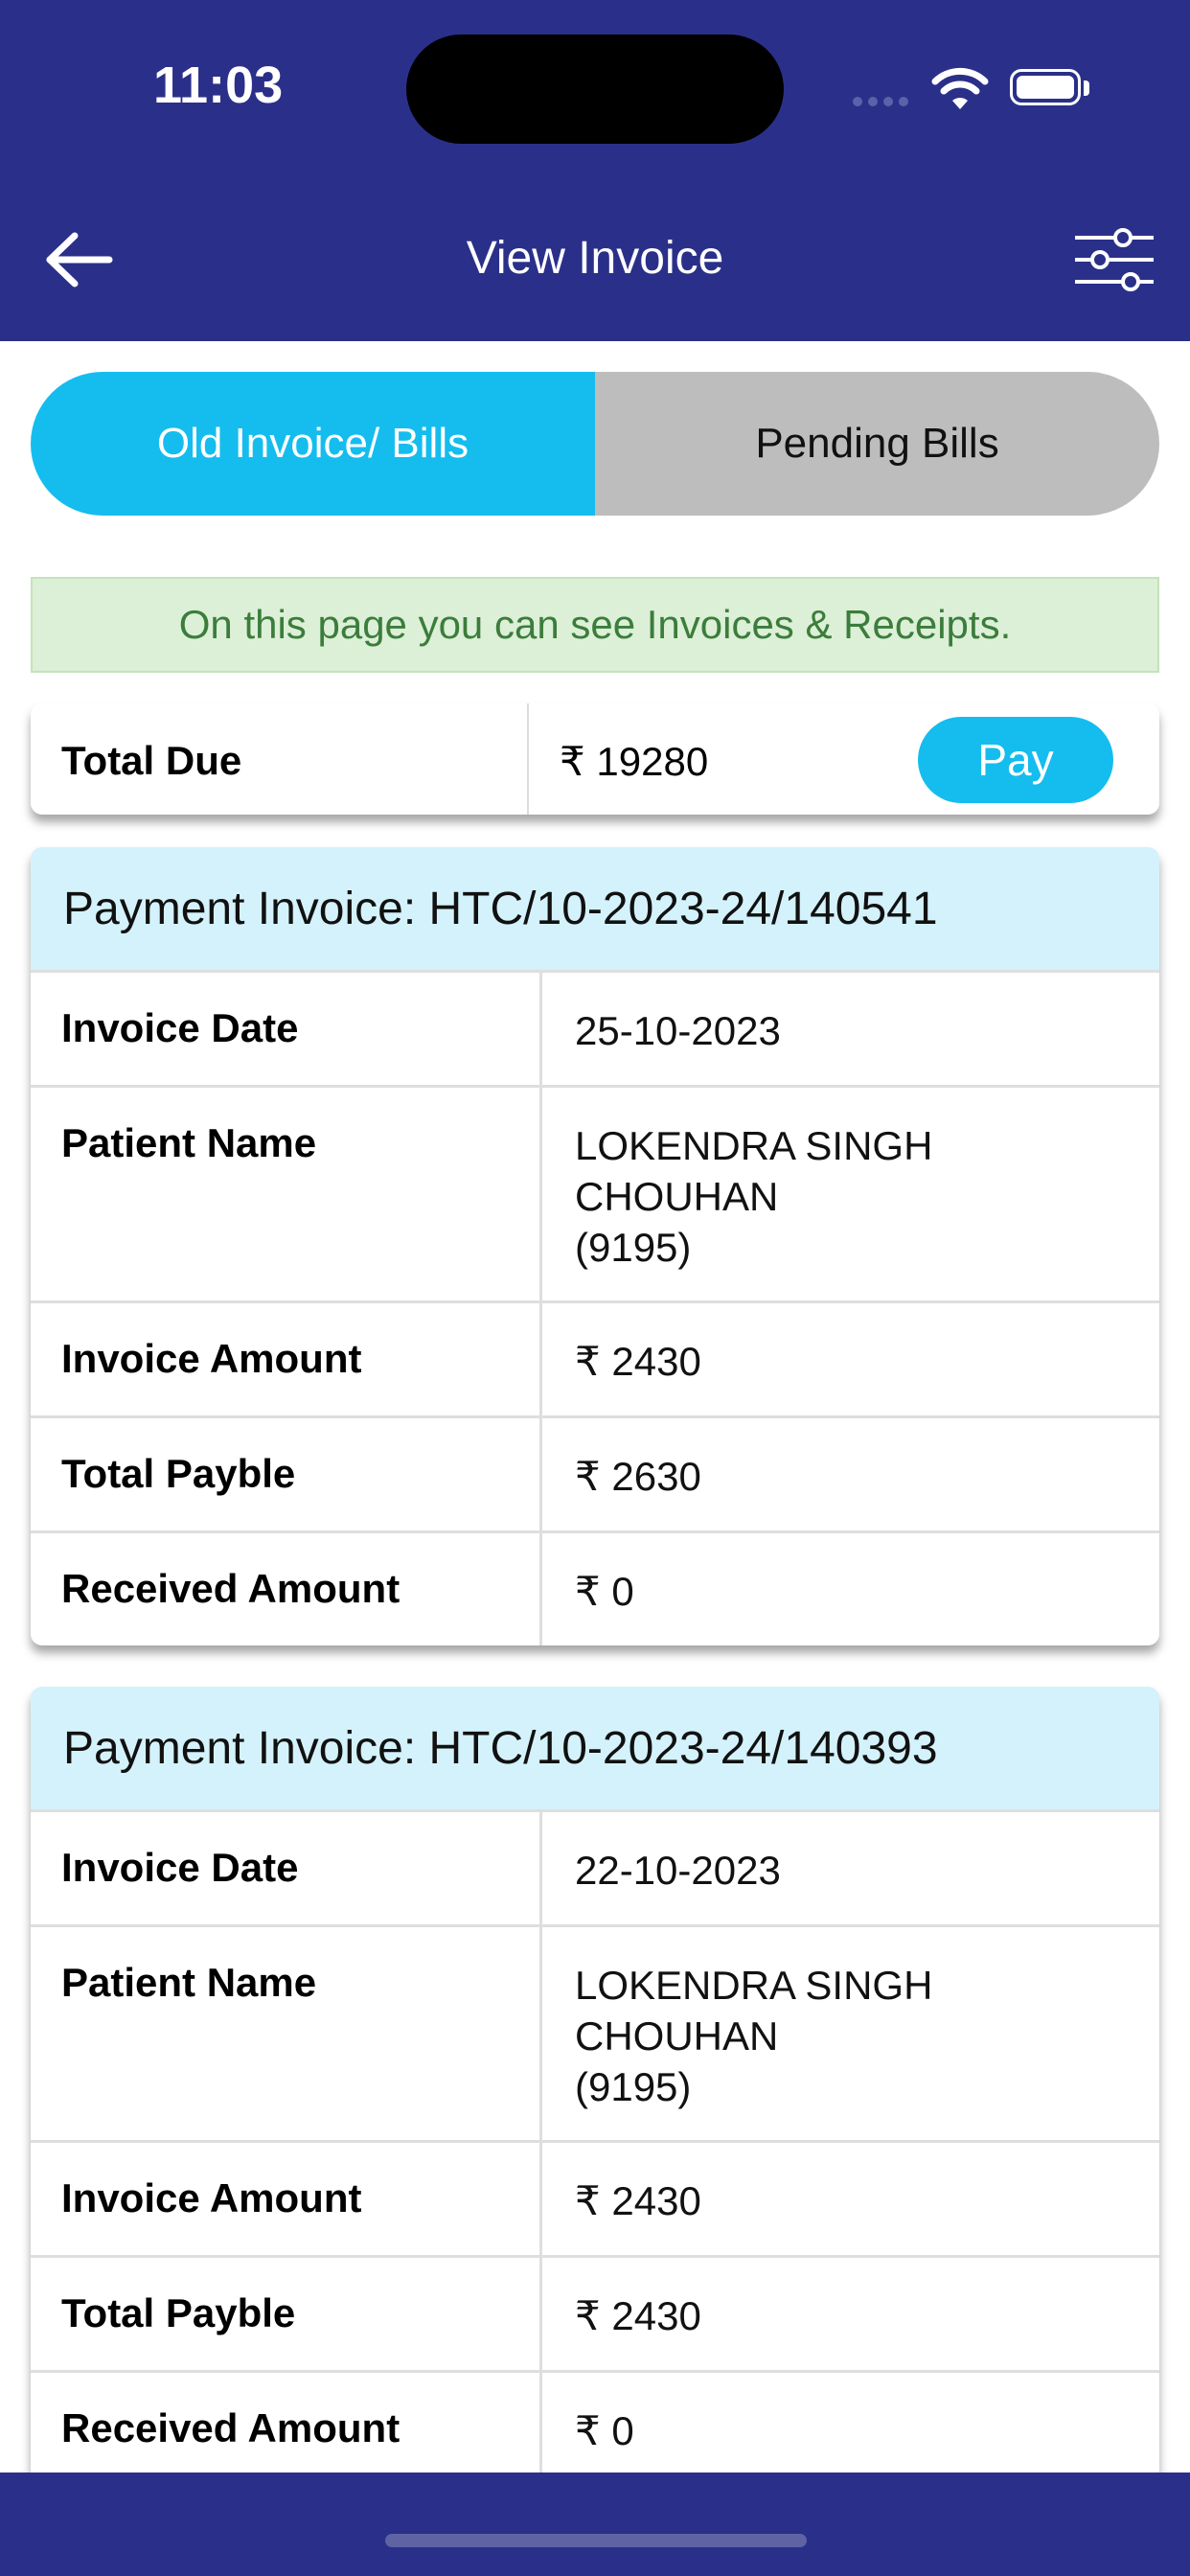  Describe the element at coordinates (1114, 259) in the screenshot. I see `filter-sliders-icon` at that location.